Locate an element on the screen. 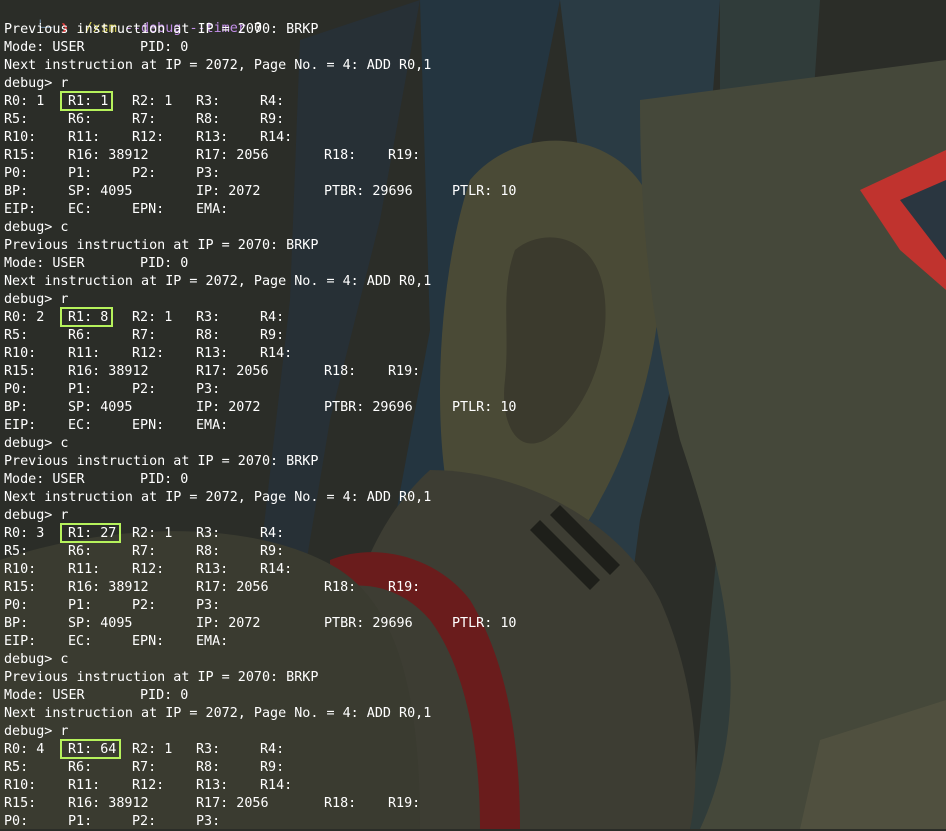  register-ema: EMA: is located at coordinates (212, 641).